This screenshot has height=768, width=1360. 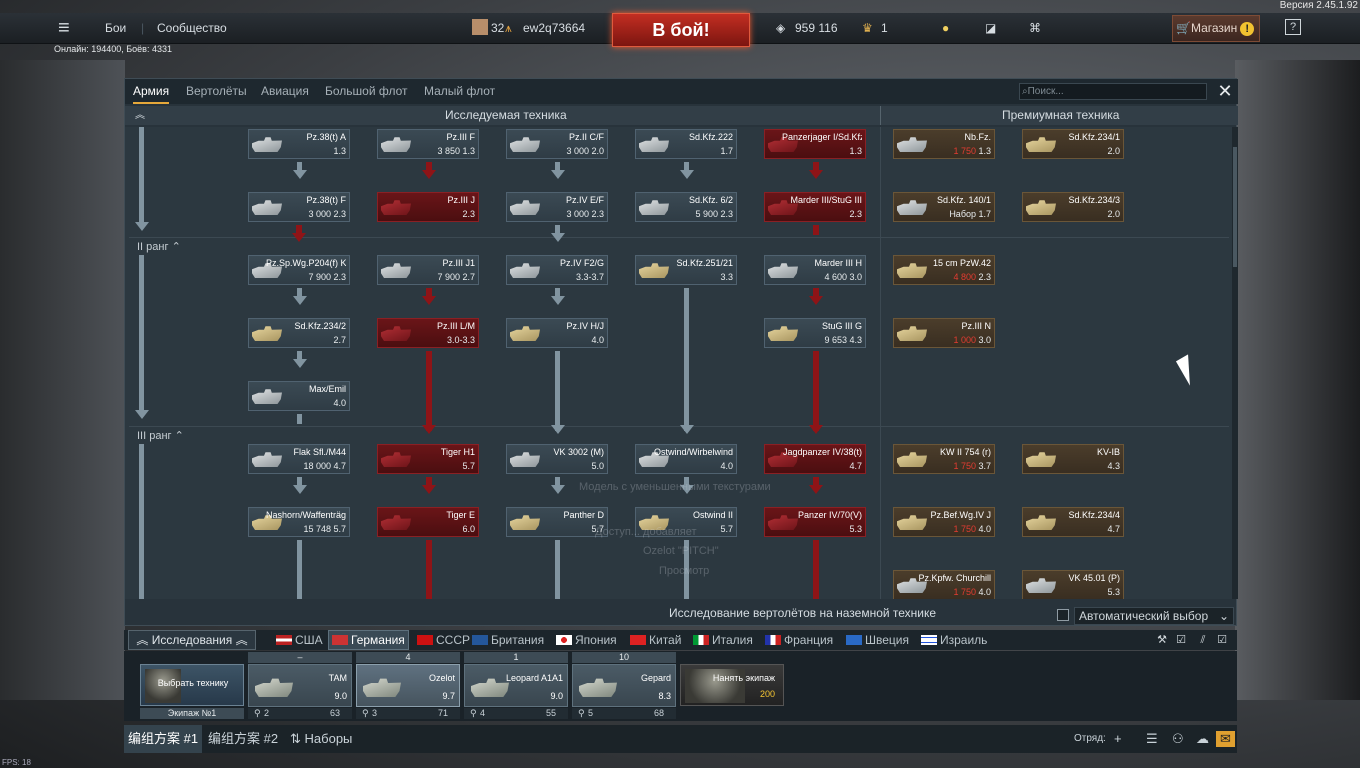 What do you see at coordinates (113, 49) in the screenshot?
I see `online-stats: Онлайн: 194400, Боёв: 4331` at bounding box center [113, 49].